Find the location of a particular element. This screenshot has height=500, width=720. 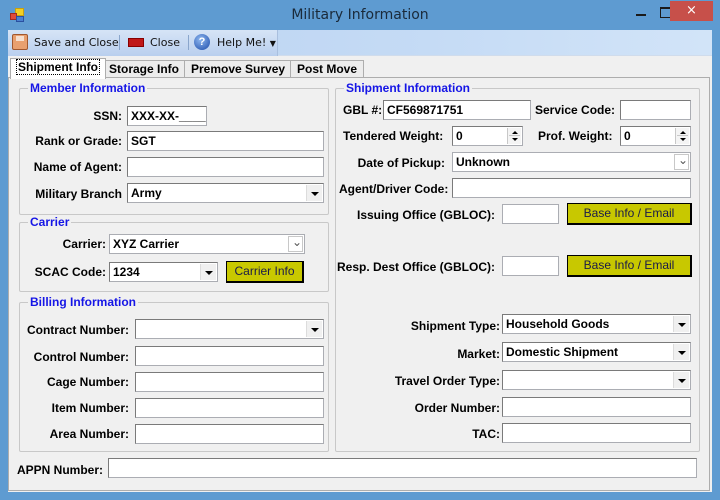

close-button: Close is located at coordinates (165, 43).